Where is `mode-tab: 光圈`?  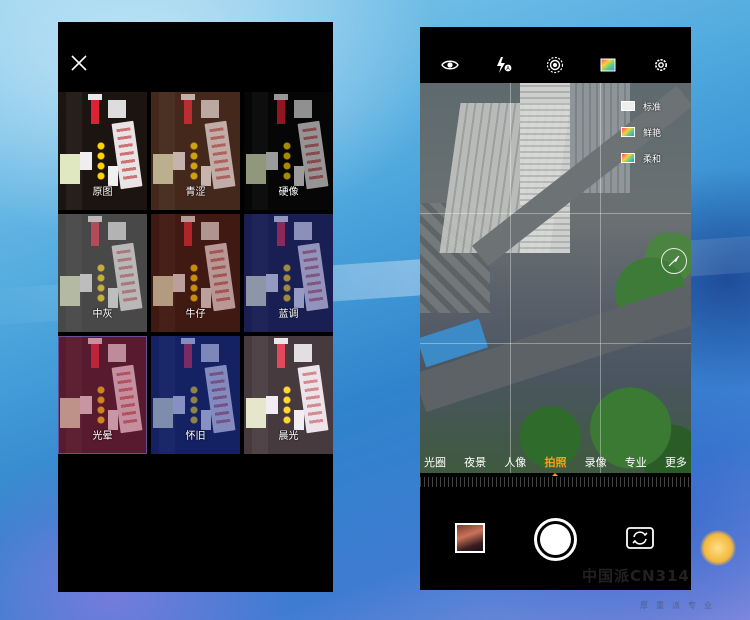 mode-tab: 光圈 is located at coordinates (435, 462).